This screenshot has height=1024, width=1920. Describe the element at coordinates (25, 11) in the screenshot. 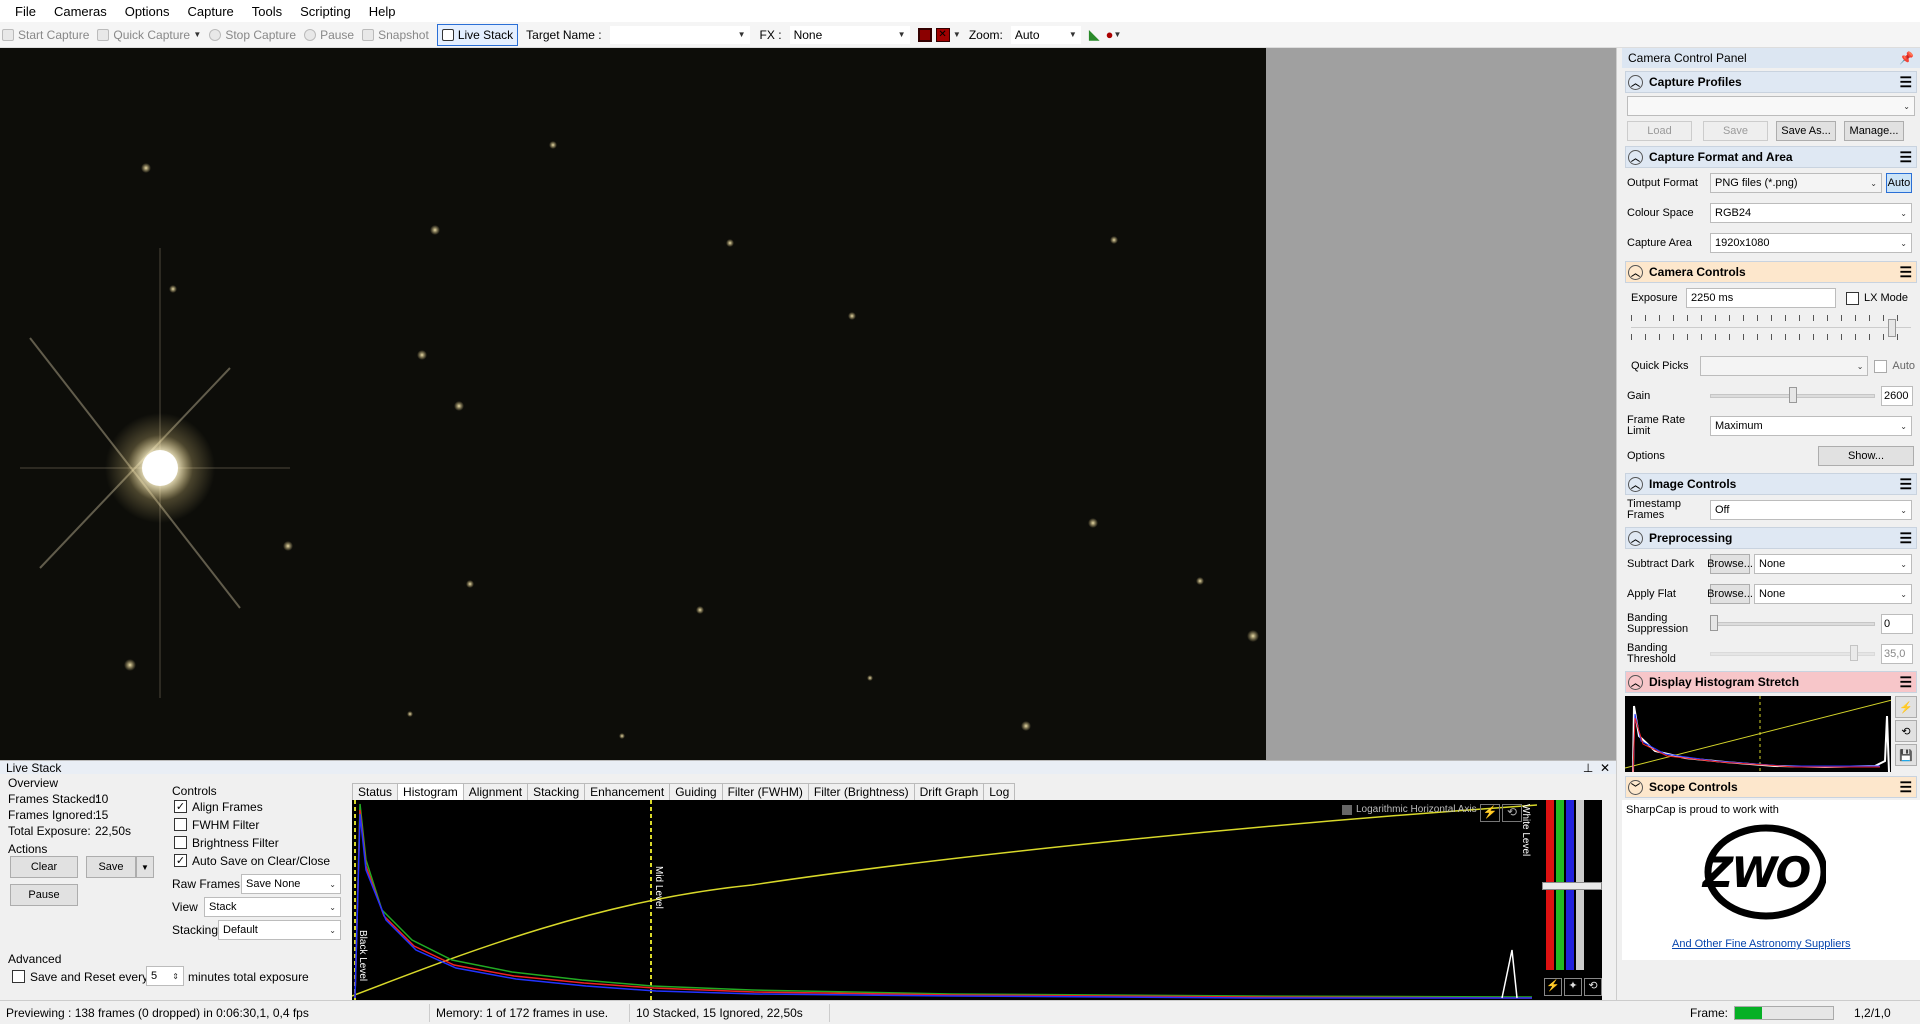

I see `menu-file: File` at that location.